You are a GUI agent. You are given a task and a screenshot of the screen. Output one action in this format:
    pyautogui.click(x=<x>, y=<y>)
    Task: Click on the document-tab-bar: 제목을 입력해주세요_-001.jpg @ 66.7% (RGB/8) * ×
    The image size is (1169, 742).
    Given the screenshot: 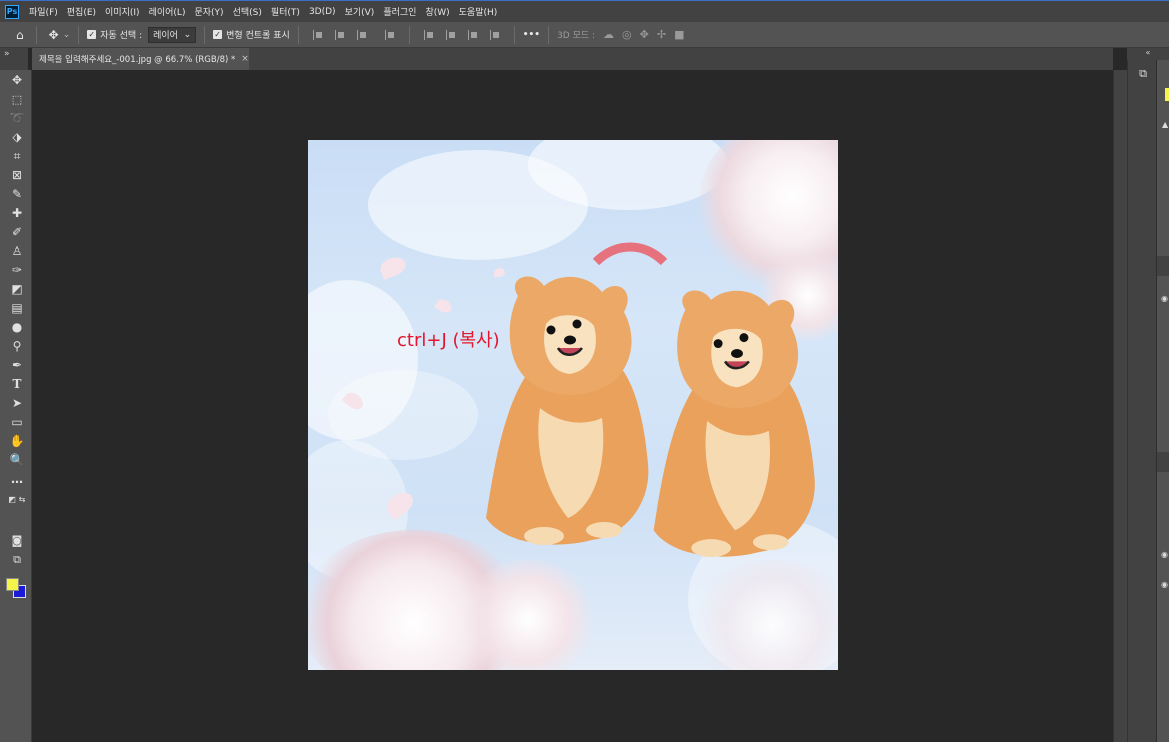 What is the action you would take?
    pyautogui.click(x=572, y=59)
    